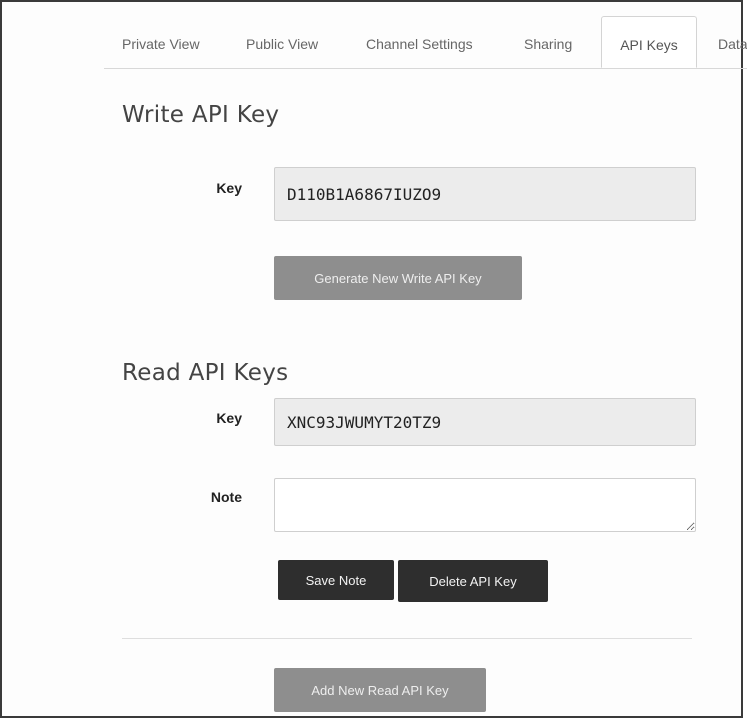 Image resolution: width=747 pixels, height=720 pixels. I want to click on read-api-keys-heading: Read API Keys, so click(205, 373).